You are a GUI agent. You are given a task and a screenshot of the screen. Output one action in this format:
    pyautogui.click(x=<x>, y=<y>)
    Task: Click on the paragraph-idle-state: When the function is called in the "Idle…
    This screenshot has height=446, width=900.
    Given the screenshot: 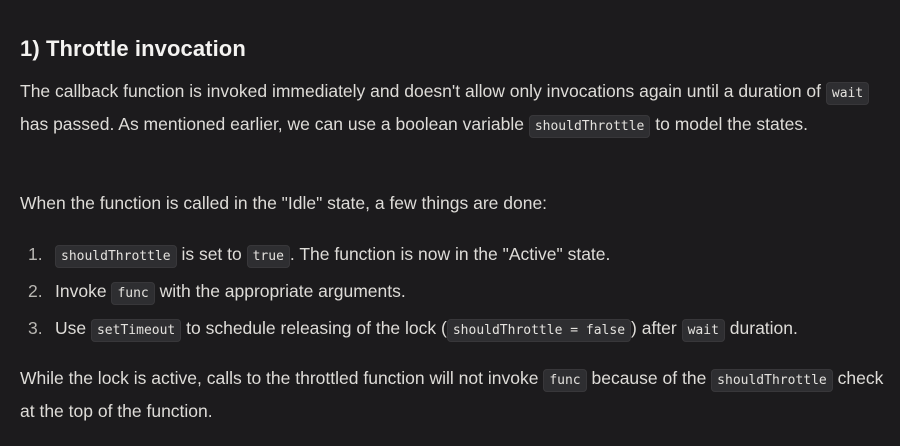 What is the action you would take?
    pyautogui.click(x=284, y=203)
    